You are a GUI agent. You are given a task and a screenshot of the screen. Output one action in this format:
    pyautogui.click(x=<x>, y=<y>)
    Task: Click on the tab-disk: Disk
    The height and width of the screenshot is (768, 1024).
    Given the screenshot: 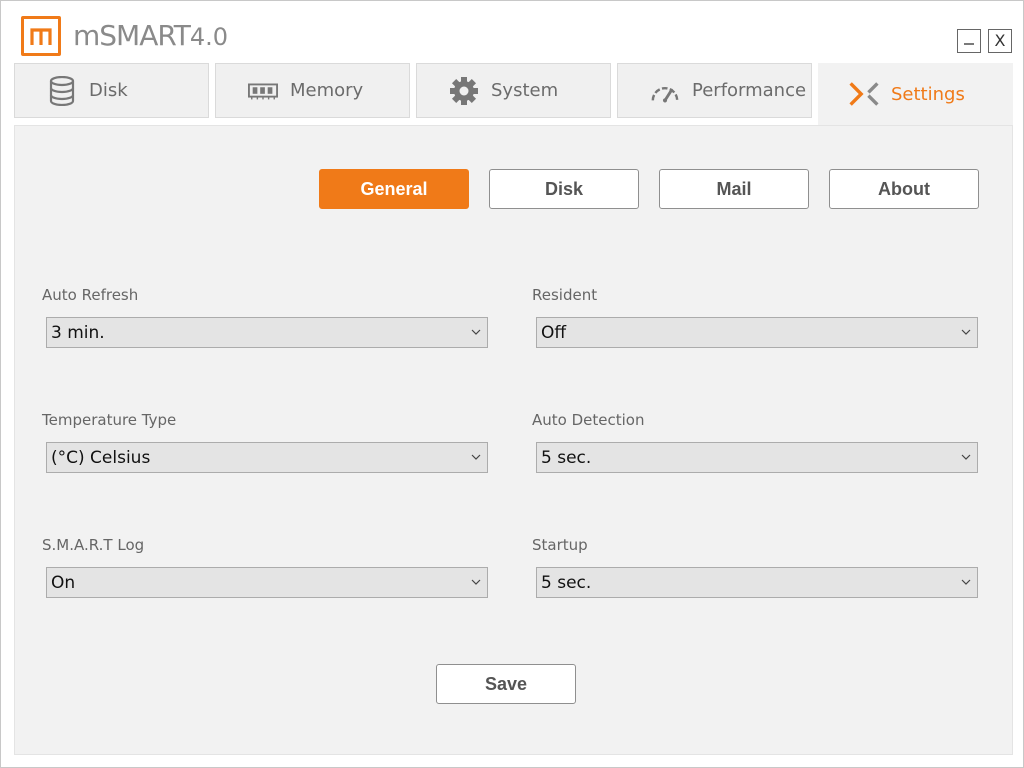 What is the action you would take?
    pyautogui.click(x=111, y=90)
    